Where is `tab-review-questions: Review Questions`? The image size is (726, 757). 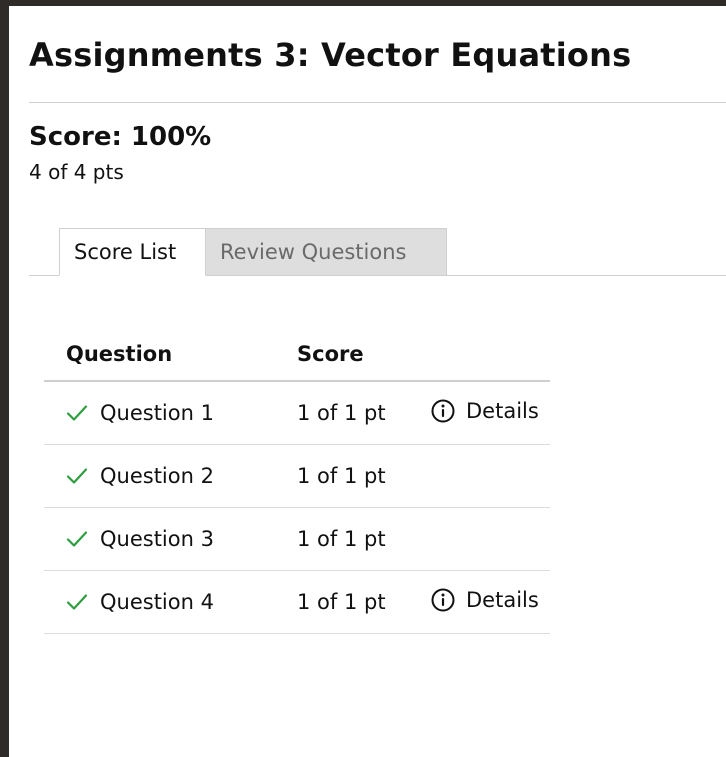 tab-review-questions: Review Questions is located at coordinates (326, 252).